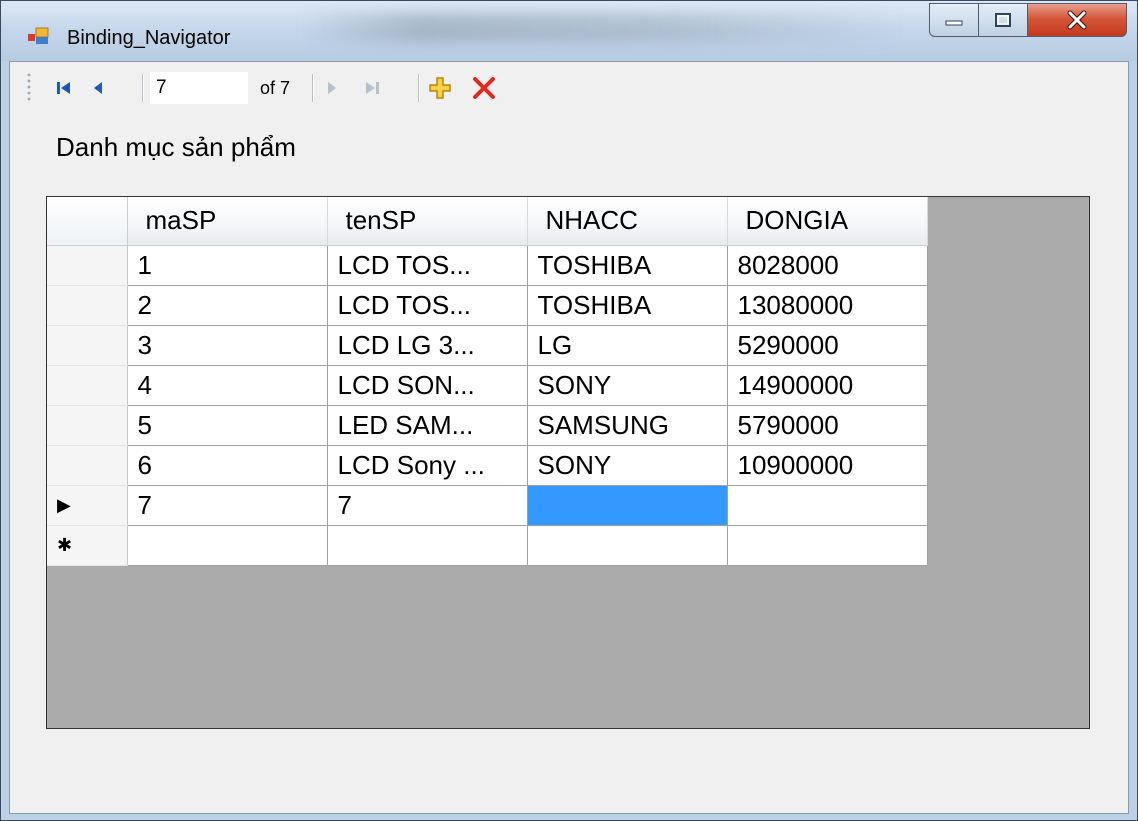  Describe the element at coordinates (227, 385) in the screenshot. I see `cell-masp: 4` at that location.